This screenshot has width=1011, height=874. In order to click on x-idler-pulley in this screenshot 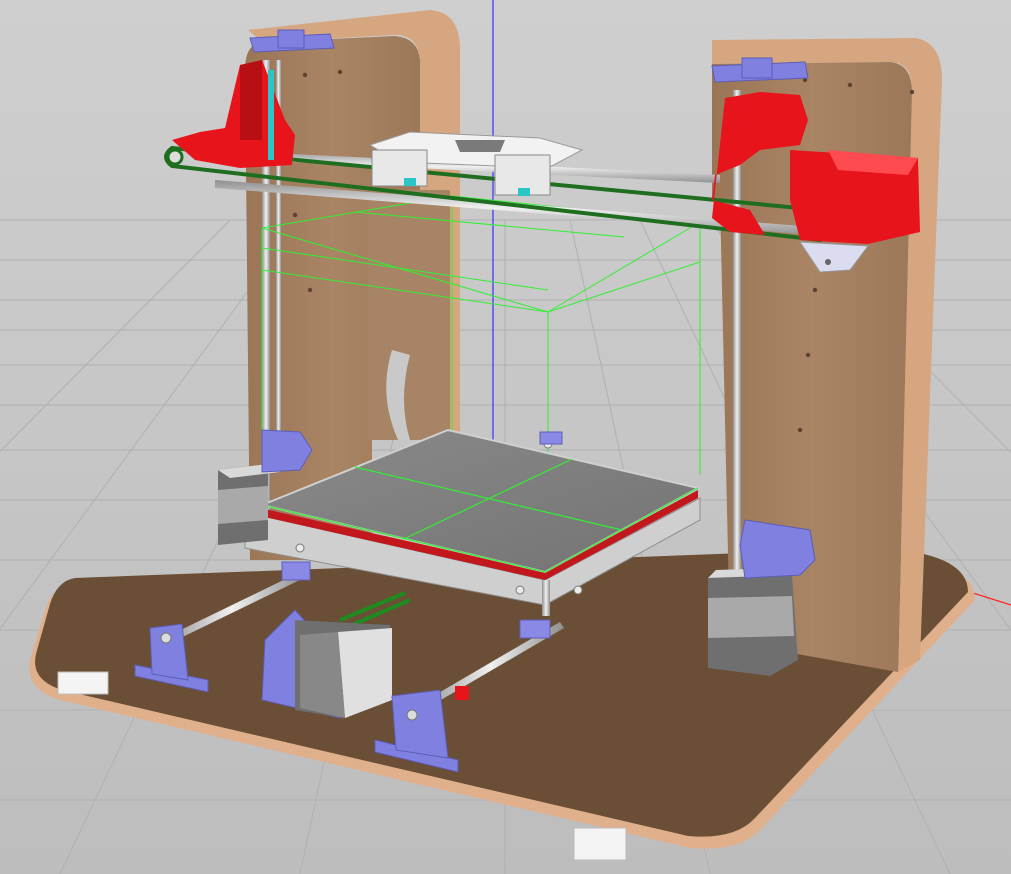, I will do `click(175, 157)`.